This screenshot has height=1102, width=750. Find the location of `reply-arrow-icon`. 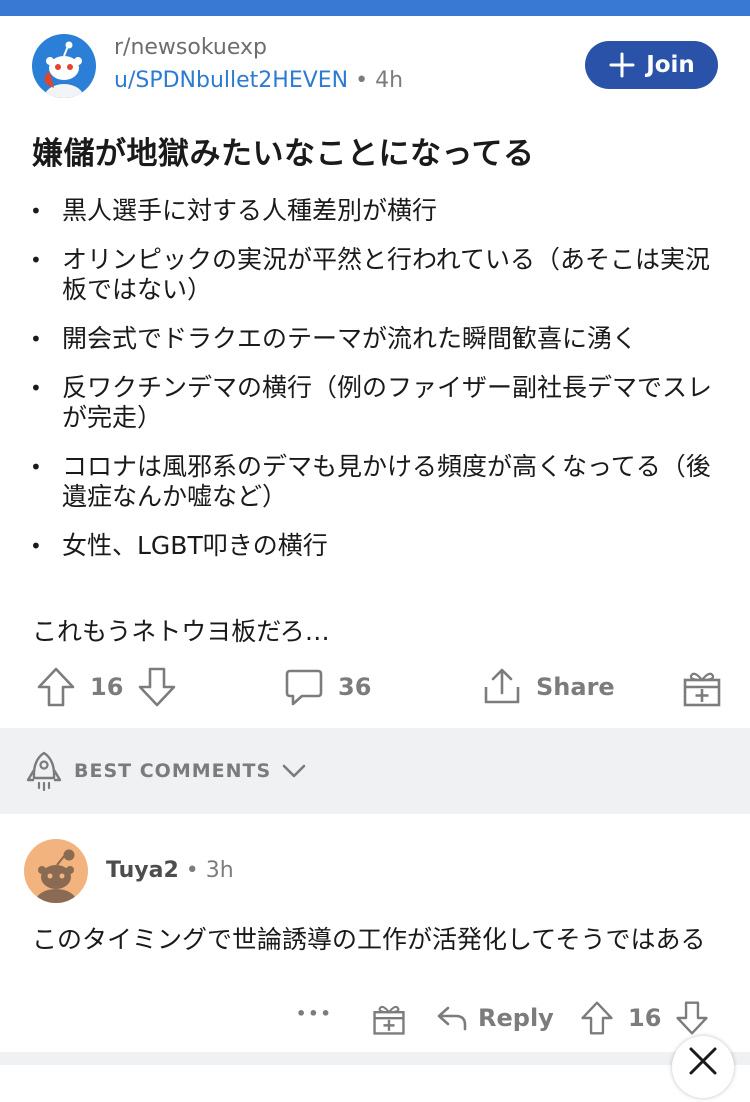

reply-arrow-icon is located at coordinates (452, 1018).